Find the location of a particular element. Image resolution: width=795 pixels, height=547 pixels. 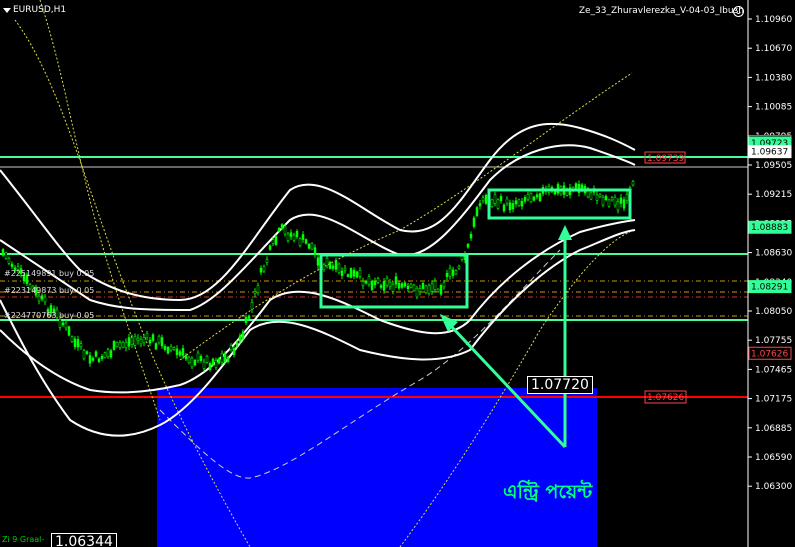

price-tick-label: 1.10670 is located at coordinates (773, 49).